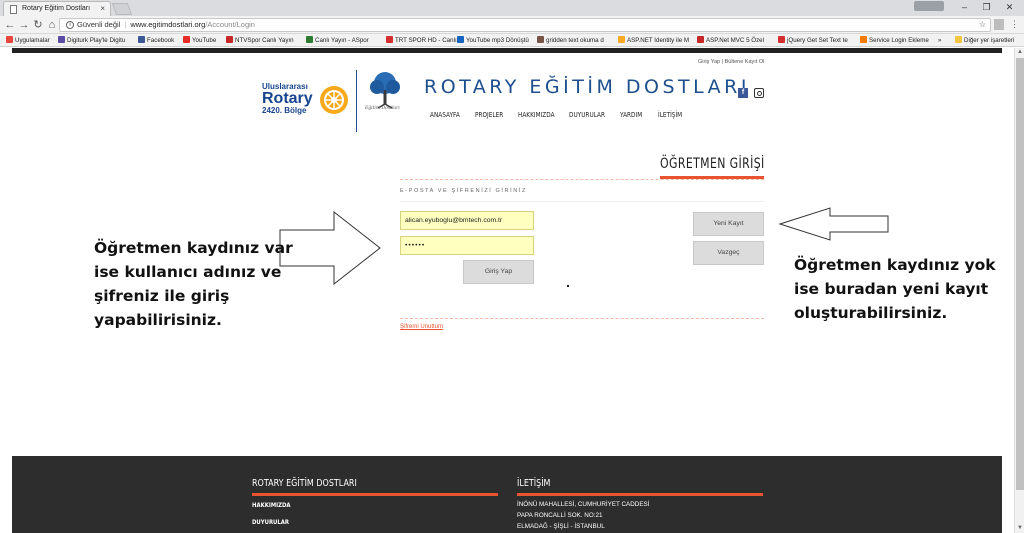  Describe the element at coordinates (895, 265) in the screenshot. I see `annotation-right-line: Öğretmen kaydınız yok` at that location.